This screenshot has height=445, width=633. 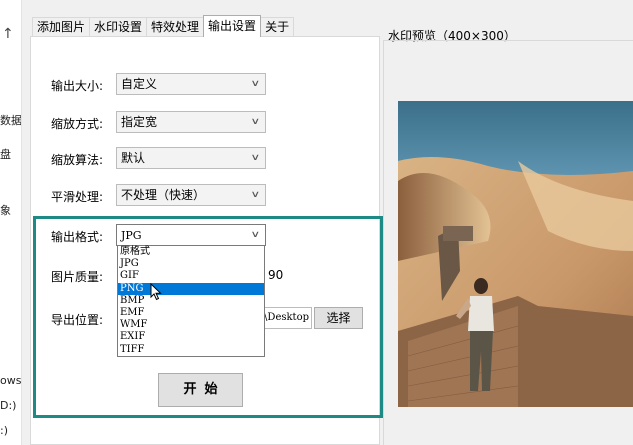 I want to click on tab-effects: 特效处理, so click(x=175, y=27).